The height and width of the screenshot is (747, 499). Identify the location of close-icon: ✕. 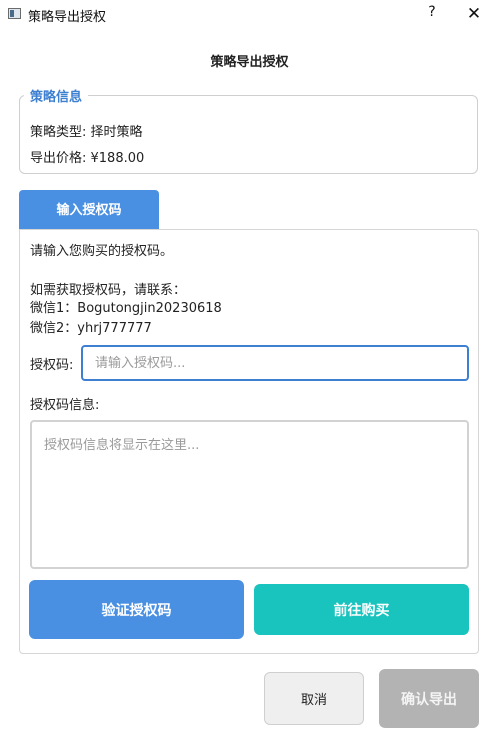
(474, 14).